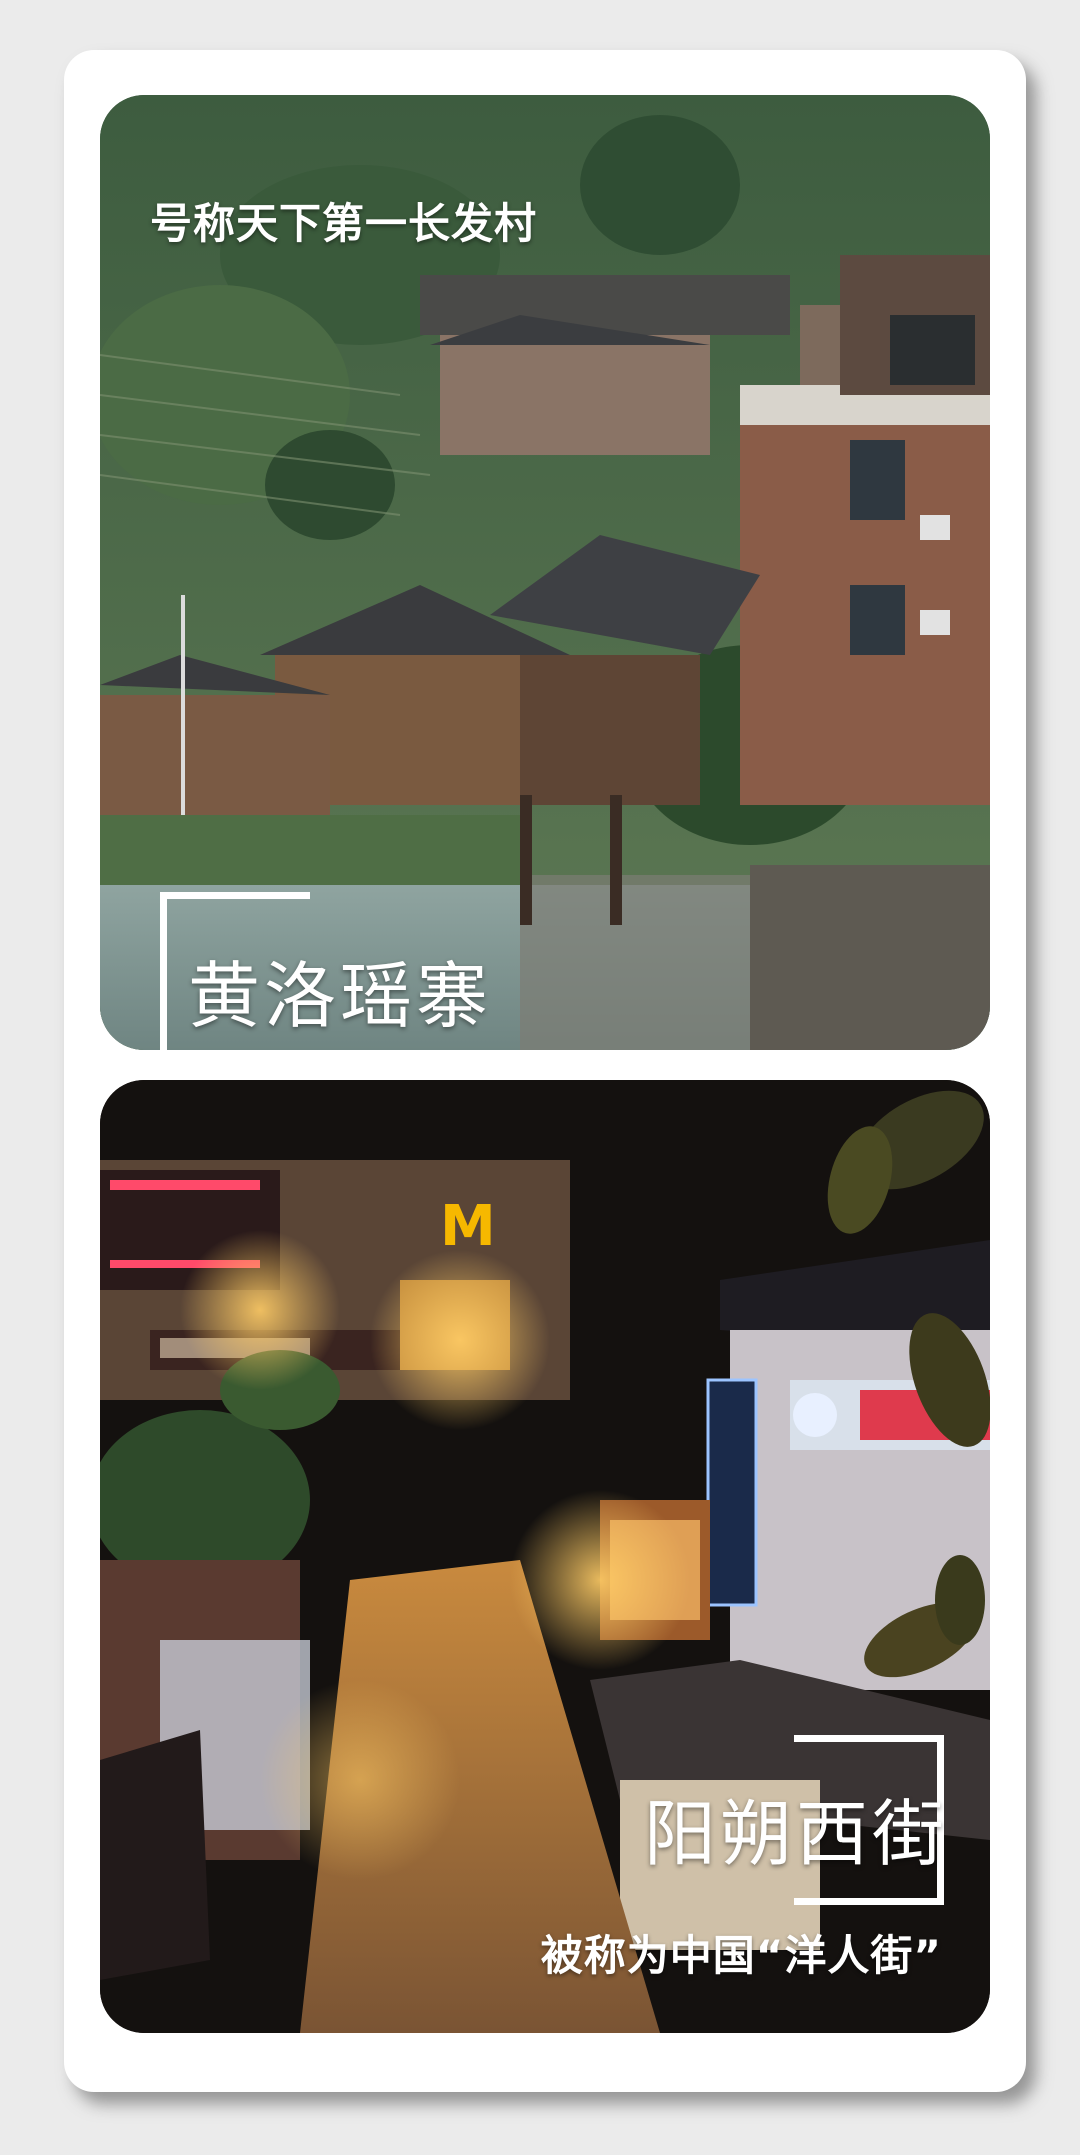 Image resolution: width=1080 pixels, height=2155 pixels. Describe the element at coordinates (741, 1955) in the screenshot. I see `street-caption: 被称为中国“洋人街”` at that location.